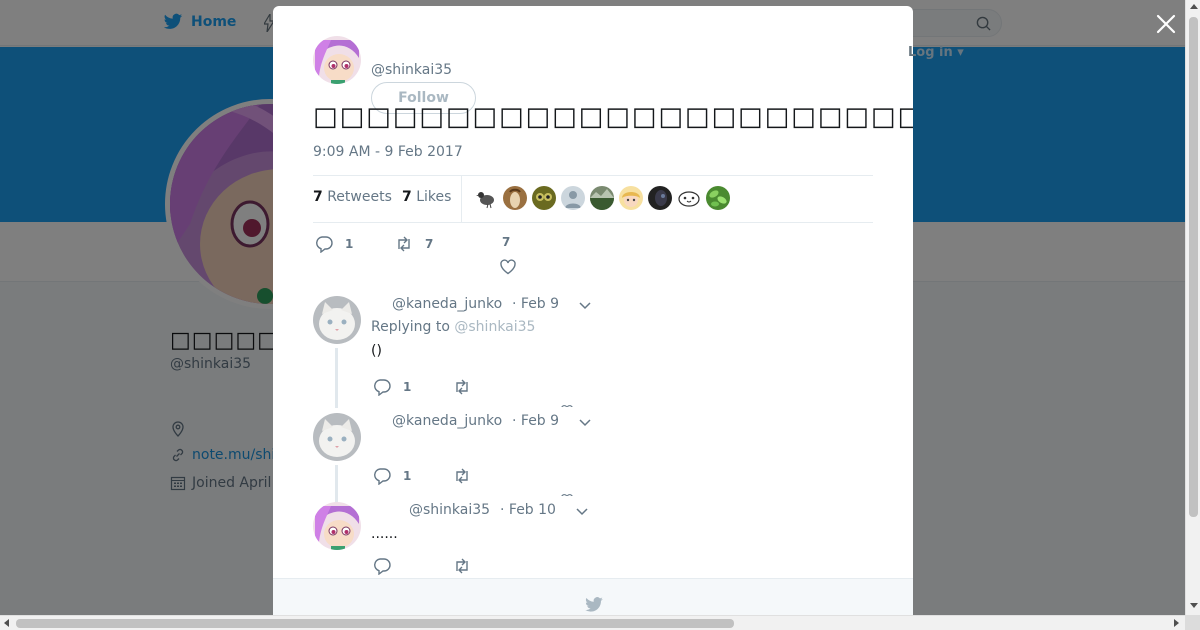 This screenshot has height=630, width=1200. Describe the element at coordinates (429, 244) in the screenshot. I see `retweet-count: 7` at that location.